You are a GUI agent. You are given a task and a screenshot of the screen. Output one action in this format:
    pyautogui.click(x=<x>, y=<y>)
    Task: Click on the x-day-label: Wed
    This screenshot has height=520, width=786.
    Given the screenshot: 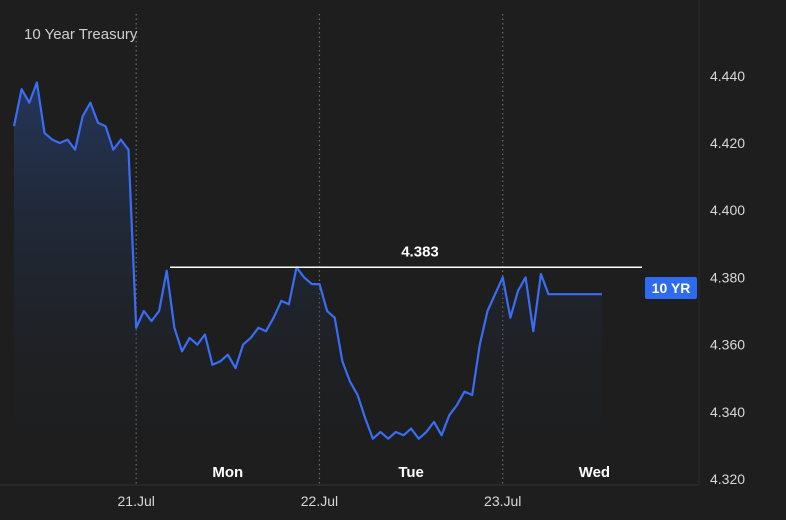 What is the action you would take?
    pyautogui.click(x=594, y=472)
    